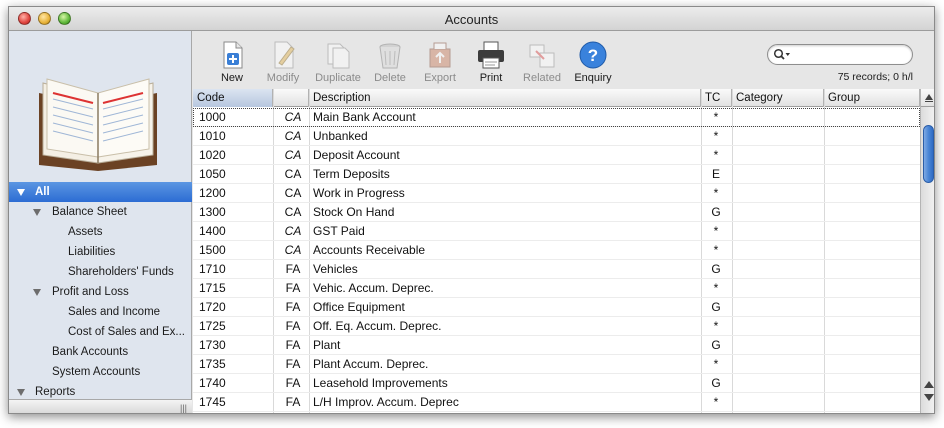 The height and width of the screenshot is (428, 944). I want to click on cell-description: Main Bank Account, so click(364, 117).